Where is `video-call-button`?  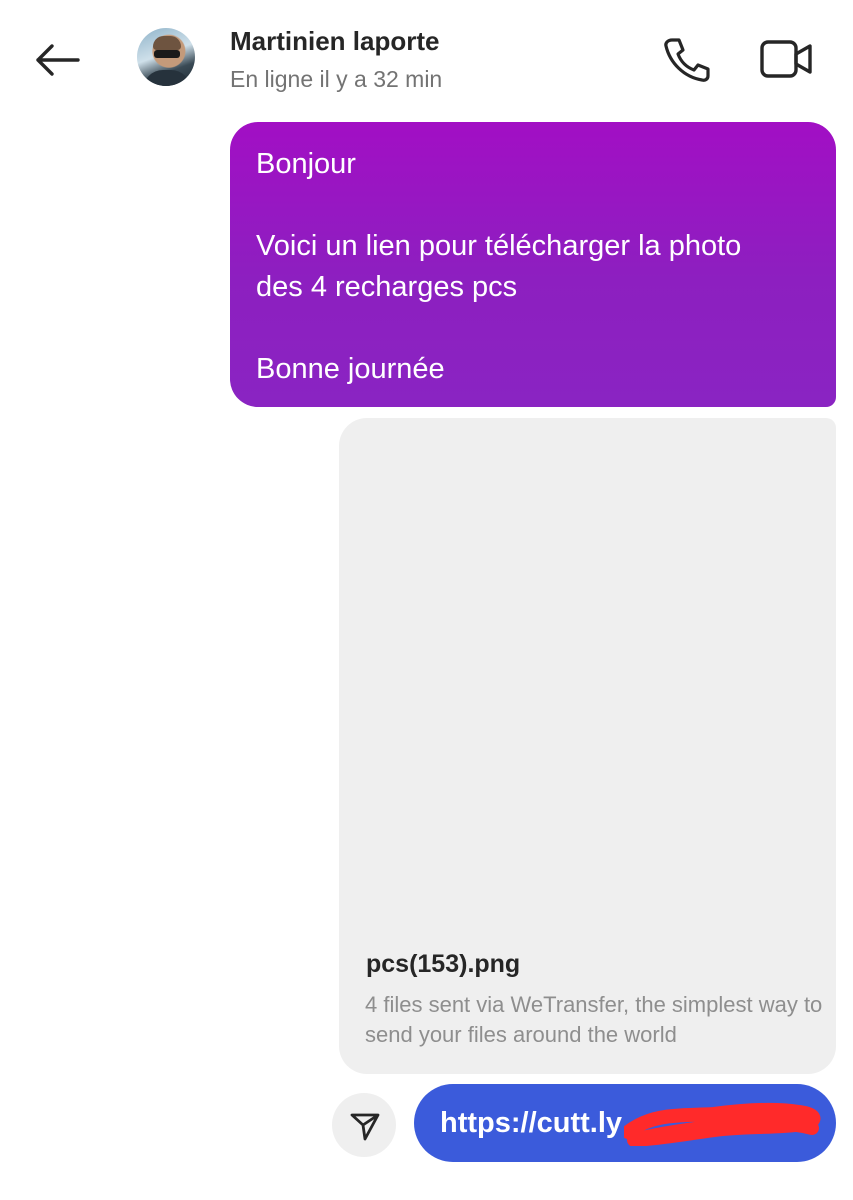
video-call-button is located at coordinates (787, 59).